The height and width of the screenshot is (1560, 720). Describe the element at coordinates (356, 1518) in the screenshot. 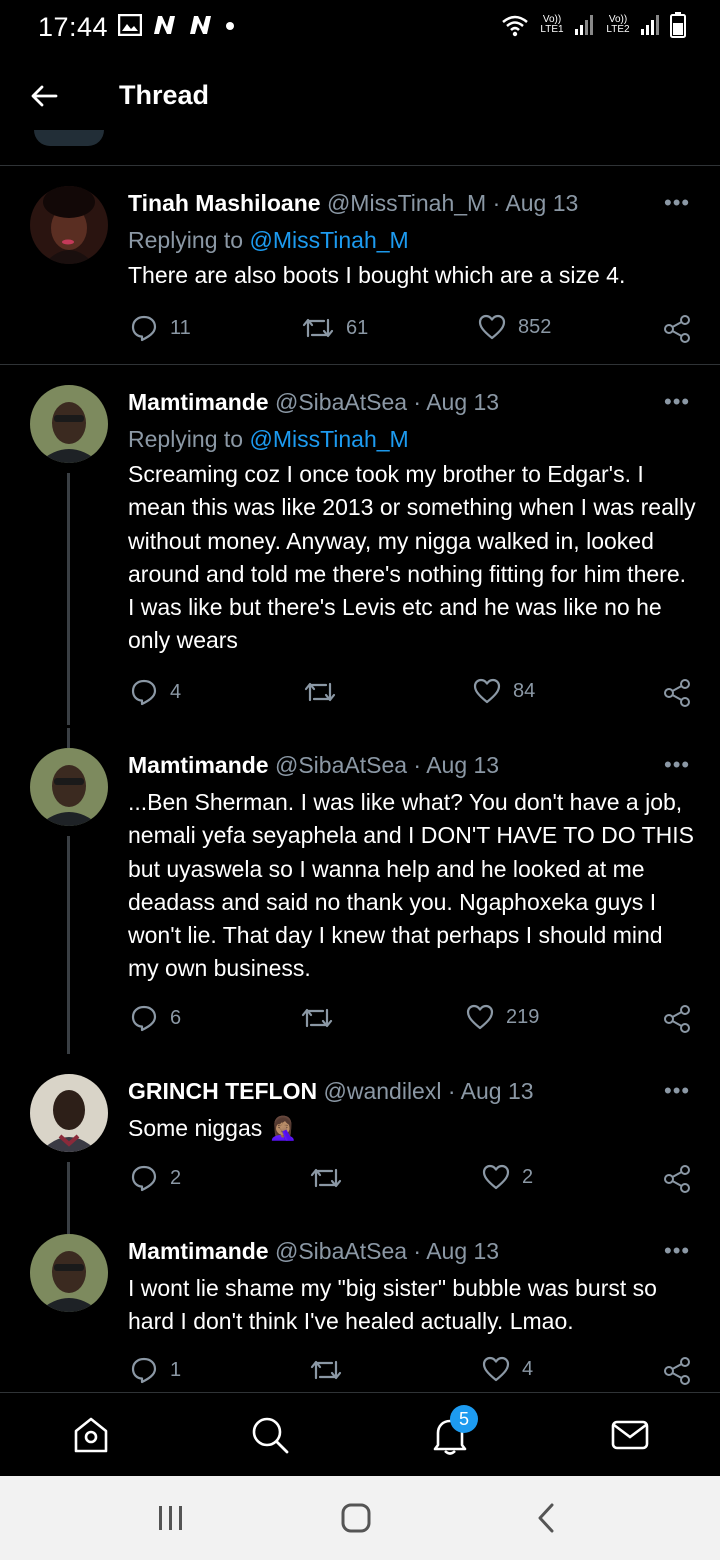

I see `home-button-icon` at that location.